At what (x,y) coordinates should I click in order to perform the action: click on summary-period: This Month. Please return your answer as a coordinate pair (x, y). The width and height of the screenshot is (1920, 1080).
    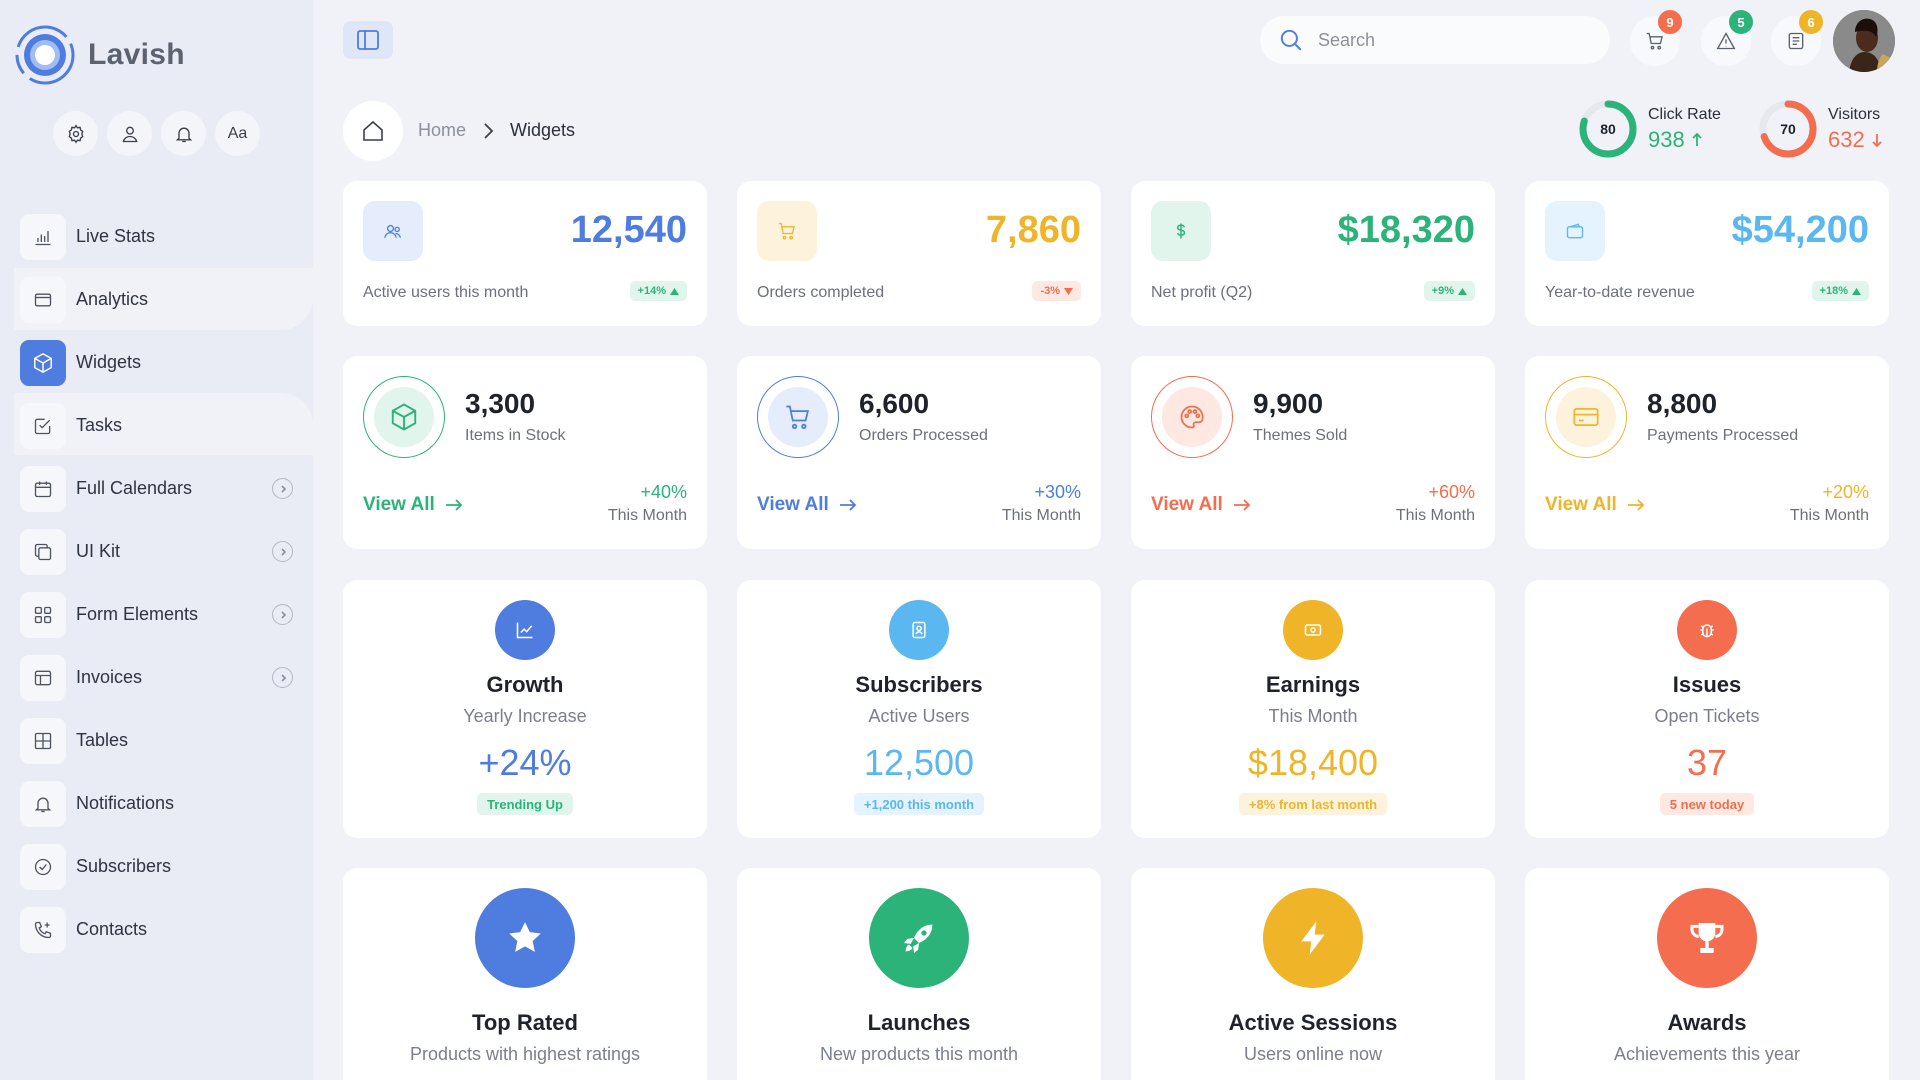
    Looking at the image, I should click on (1041, 515).